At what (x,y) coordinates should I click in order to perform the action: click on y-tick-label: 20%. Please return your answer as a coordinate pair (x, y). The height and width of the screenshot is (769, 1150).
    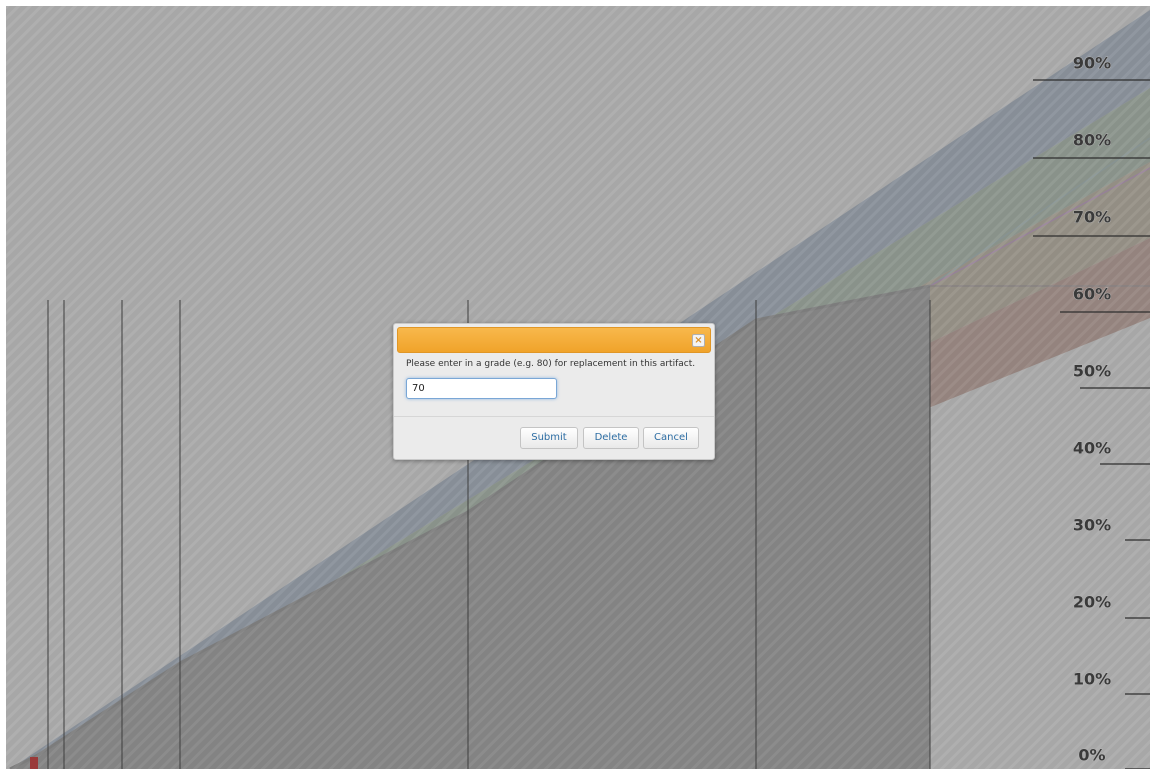
    Looking at the image, I should click on (1092, 602).